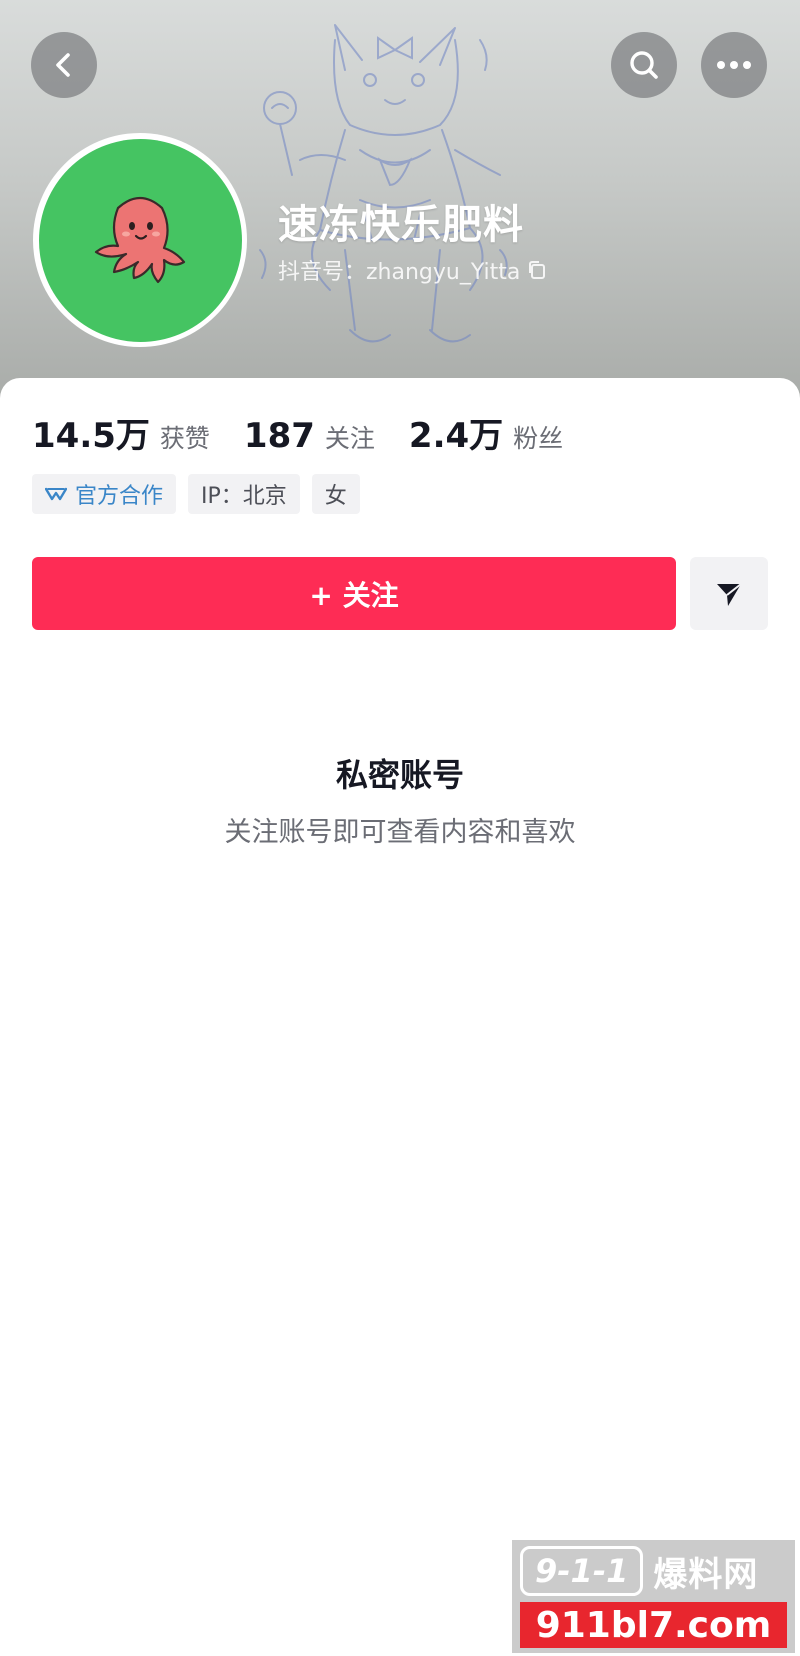  I want to click on follow-button: + 关注, so click(354, 593).